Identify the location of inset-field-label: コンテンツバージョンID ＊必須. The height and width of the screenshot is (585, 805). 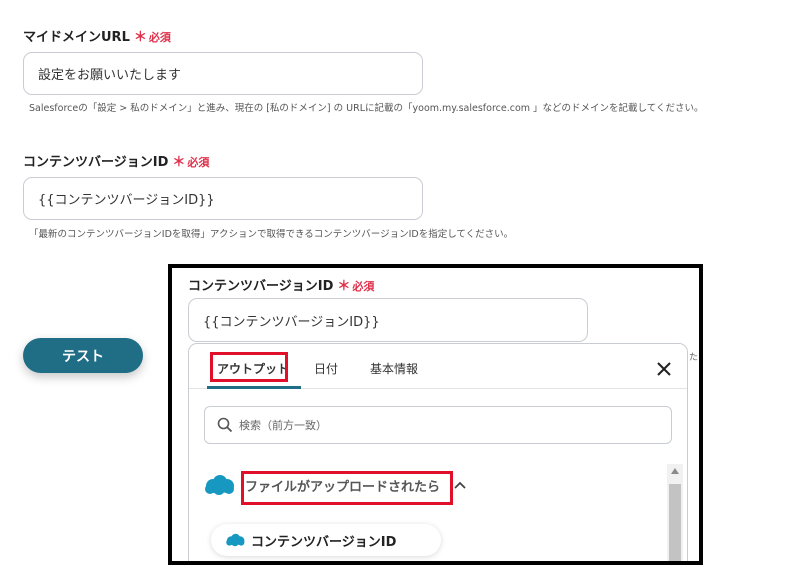
(281, 284).